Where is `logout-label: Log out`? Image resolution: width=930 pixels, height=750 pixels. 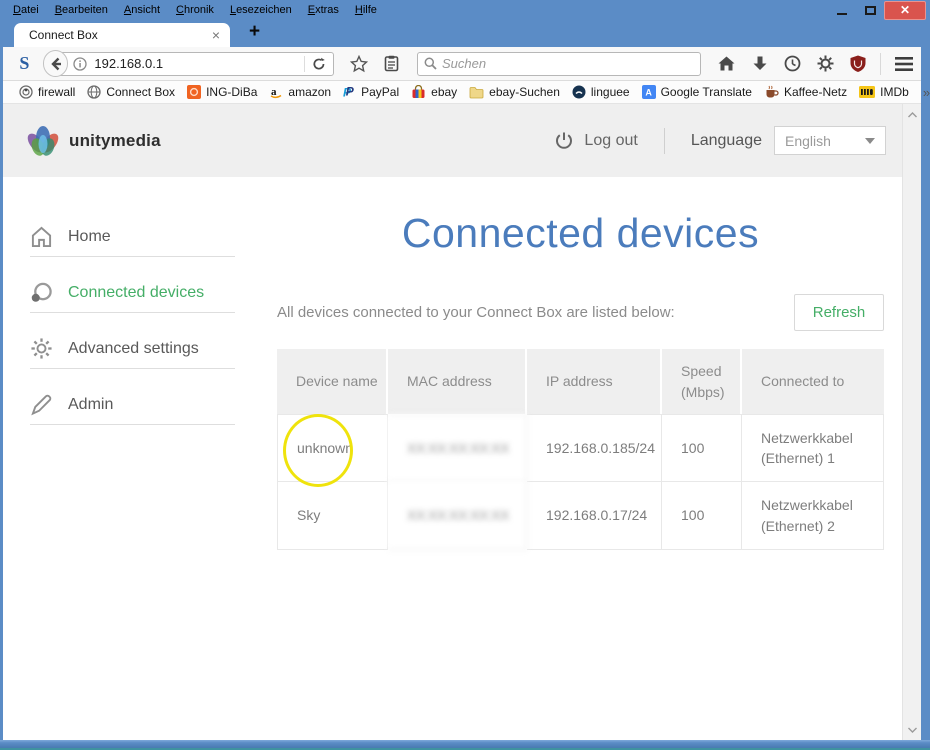
logout-label: Log out is located at coordinates (611, 140).